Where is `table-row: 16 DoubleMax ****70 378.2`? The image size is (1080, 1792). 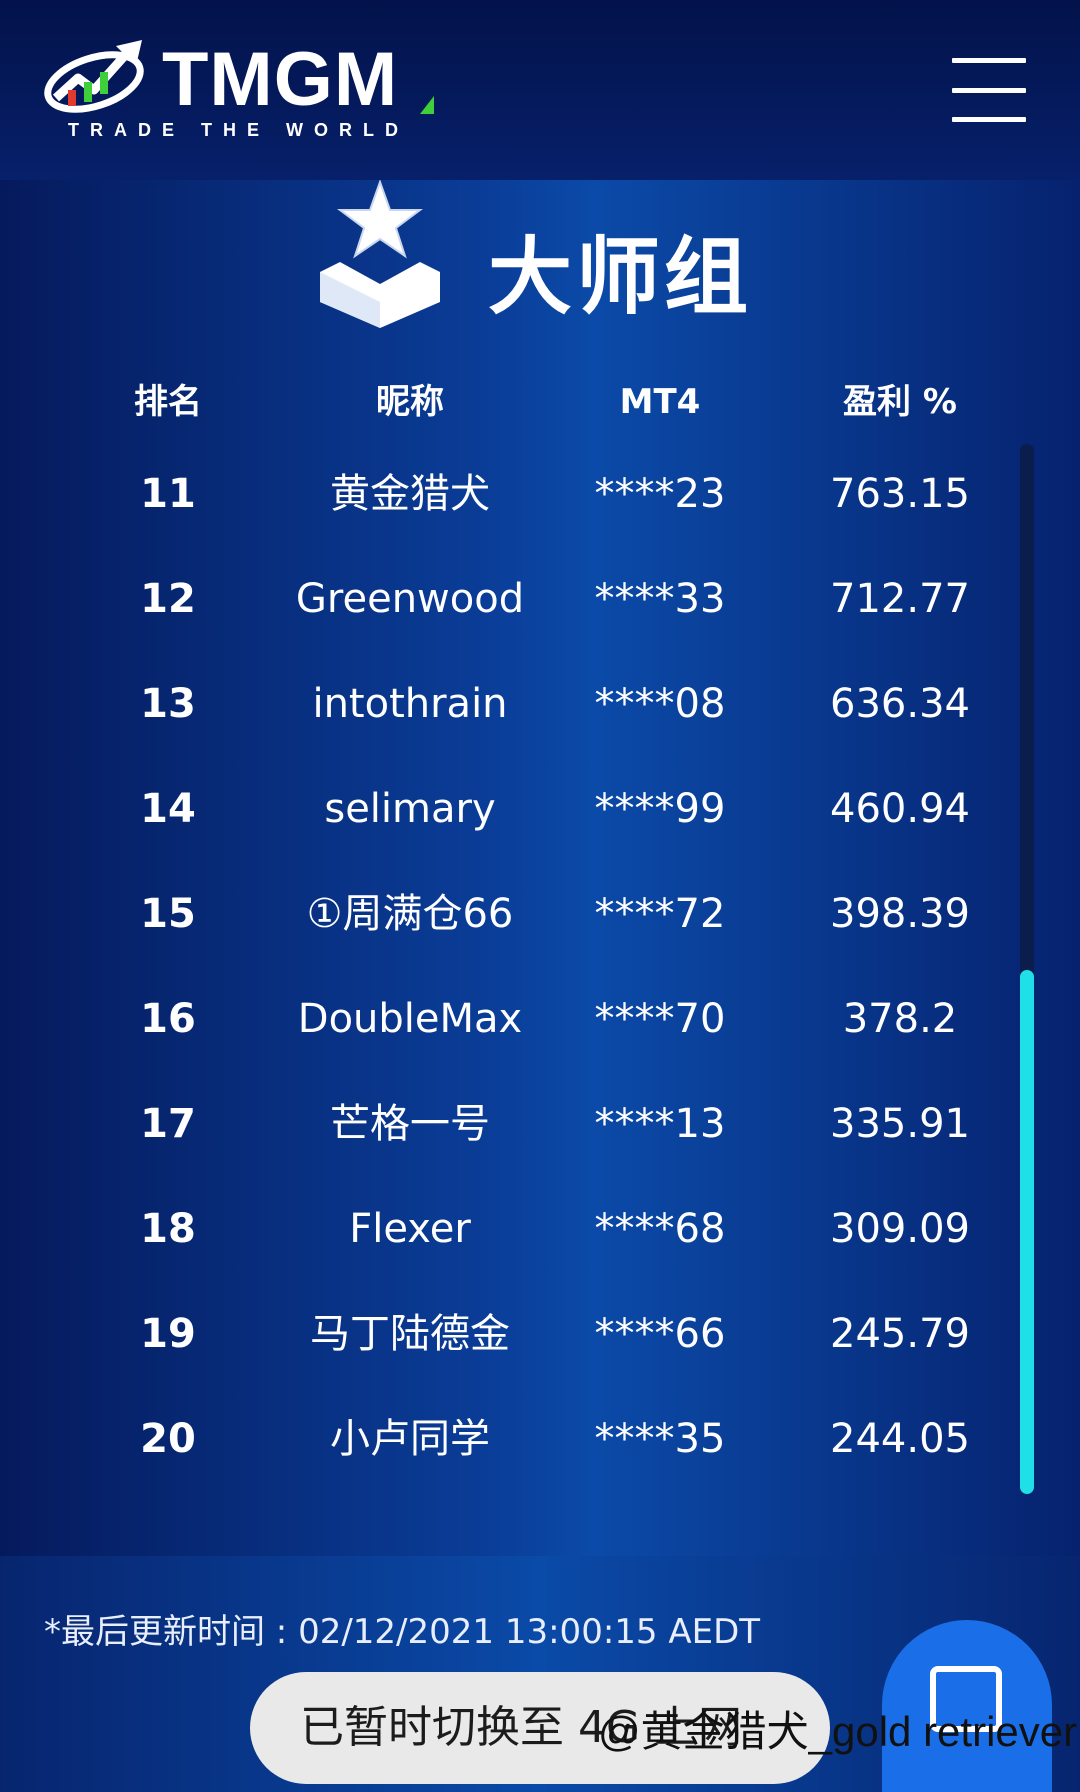 table-row: 16 DoubleMax ****70 378.2 is located at coordinates (540, 1019).